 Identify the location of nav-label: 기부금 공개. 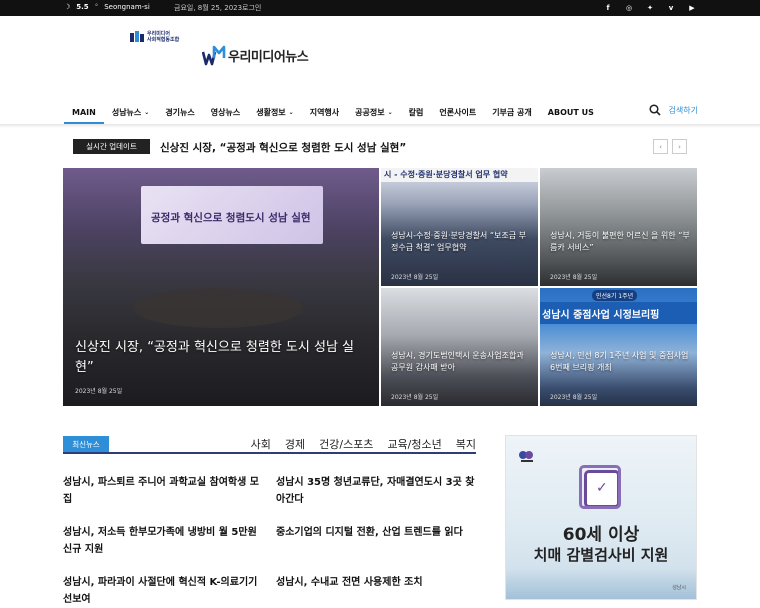
(512, 112).